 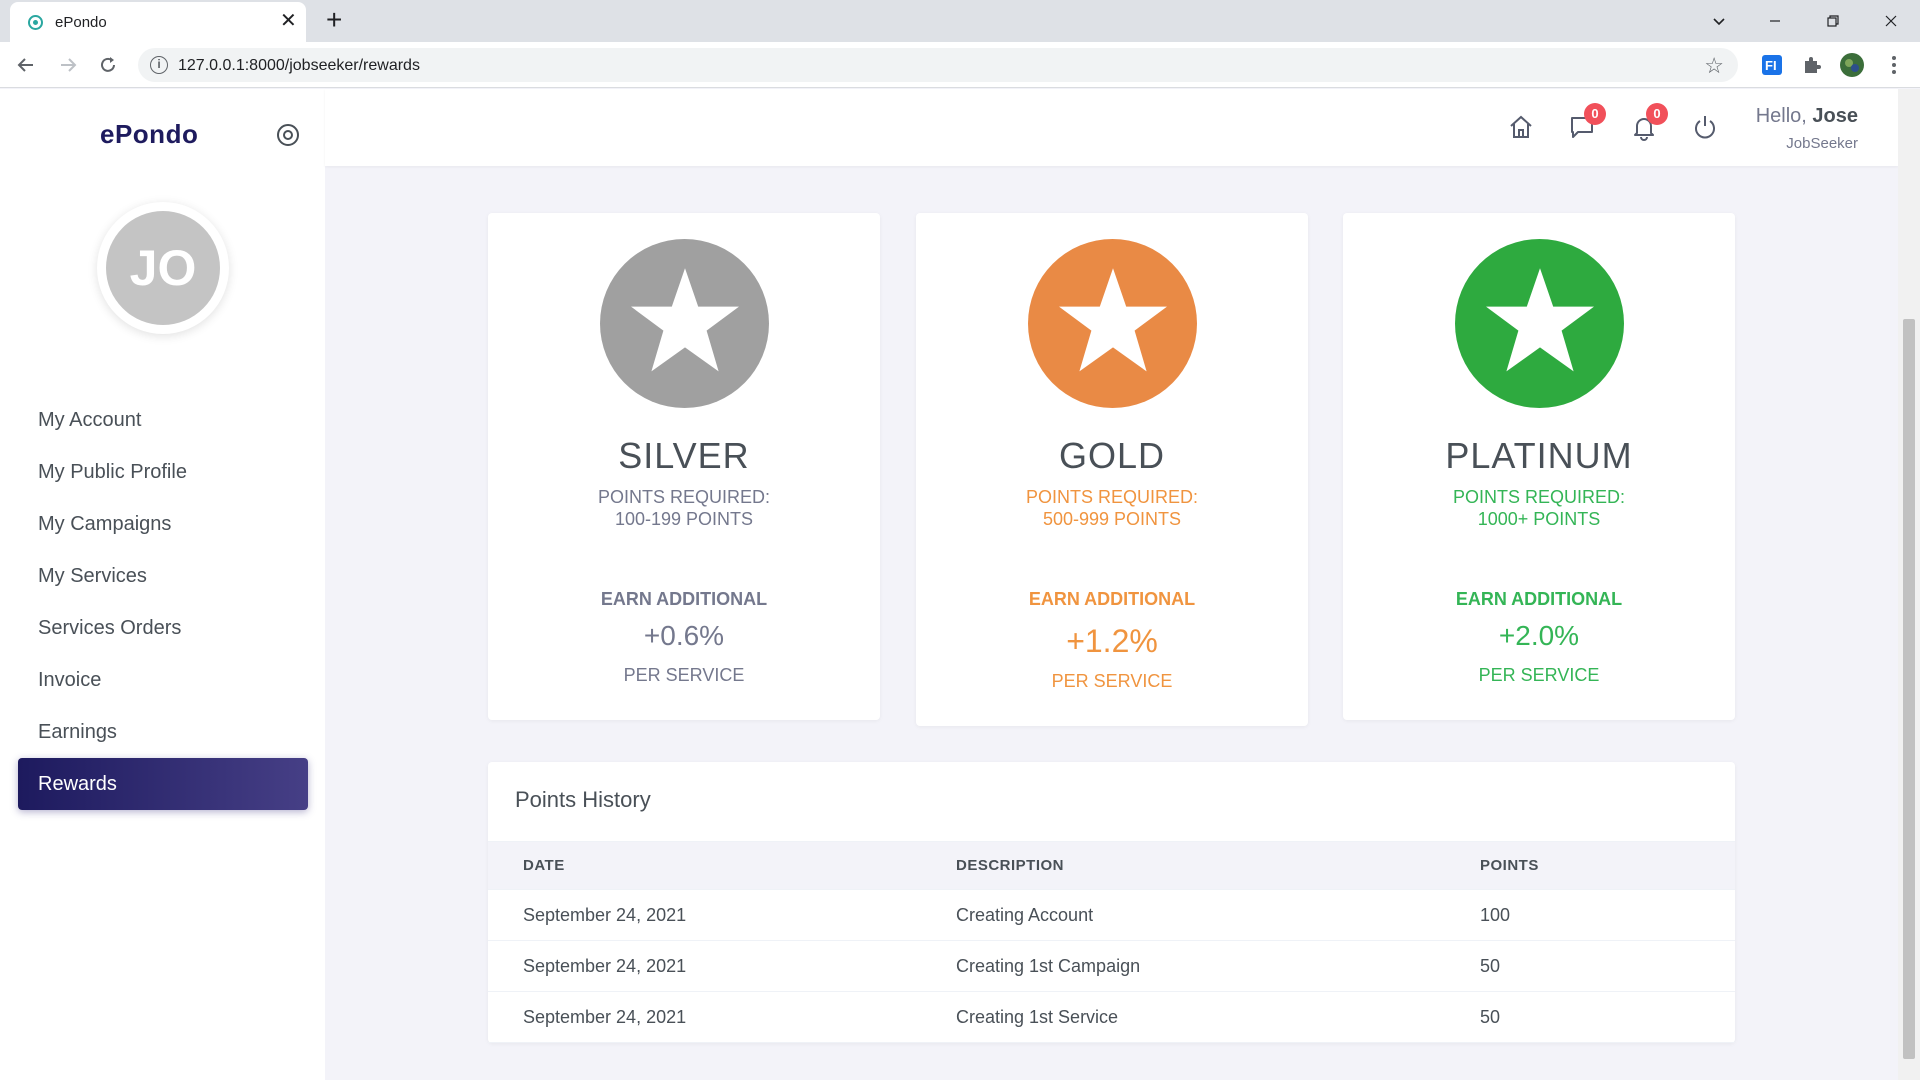 What do you see at coordinates (1112, 323) in the screenshot?
I see `gold-star-icon` at bounding box center [1112, 323].